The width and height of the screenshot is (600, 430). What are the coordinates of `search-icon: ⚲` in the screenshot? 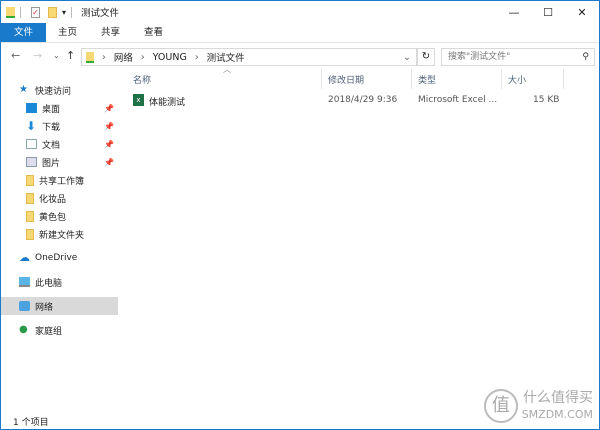 It's located at (585, 57).